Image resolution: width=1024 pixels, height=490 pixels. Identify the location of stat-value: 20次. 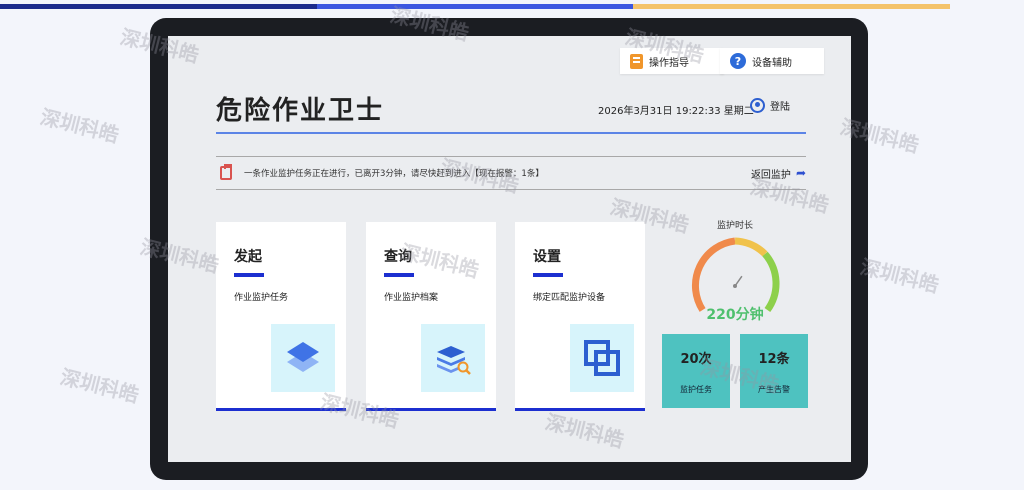
(696, 359).